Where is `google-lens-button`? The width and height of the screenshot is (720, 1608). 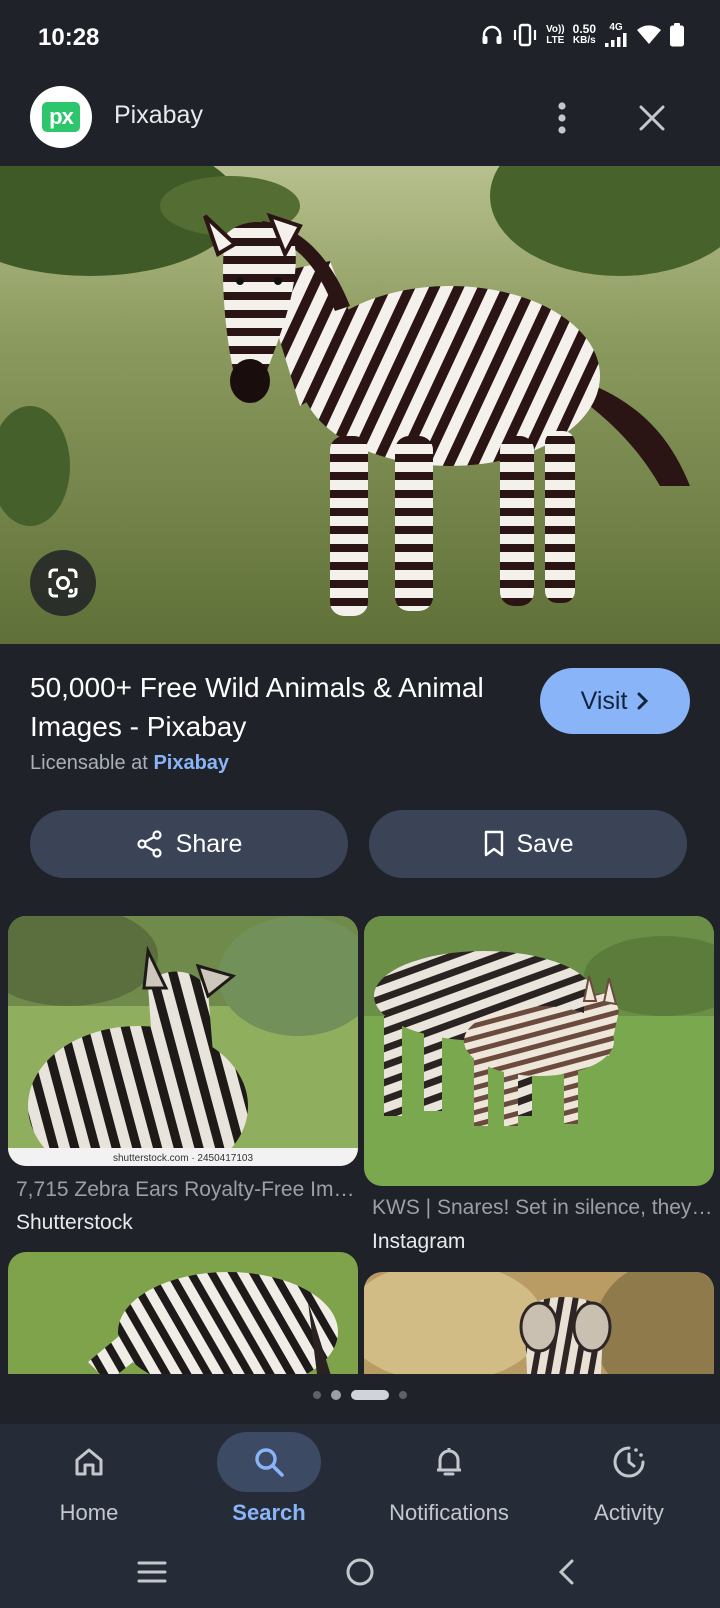
google-lens-button is located at coordinates (63, 583).